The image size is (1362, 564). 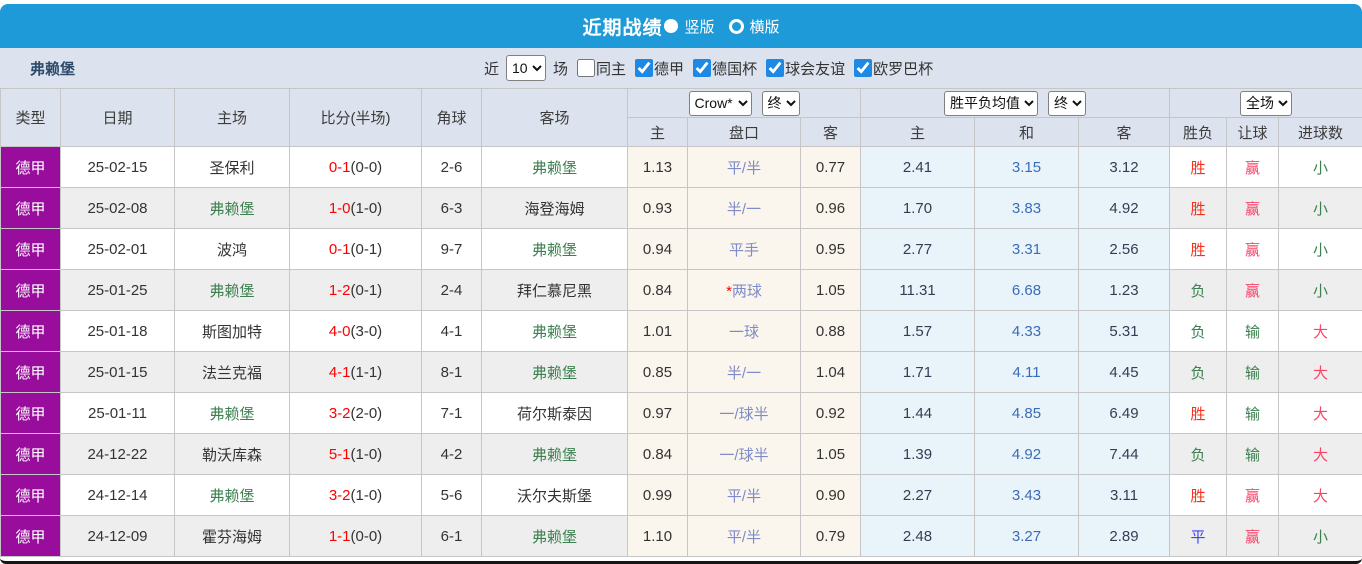 What do you see at coordinates (598, 68) in the screenshot?
I see `same-home-toggle: 同主` at bounding box center [598, 68].